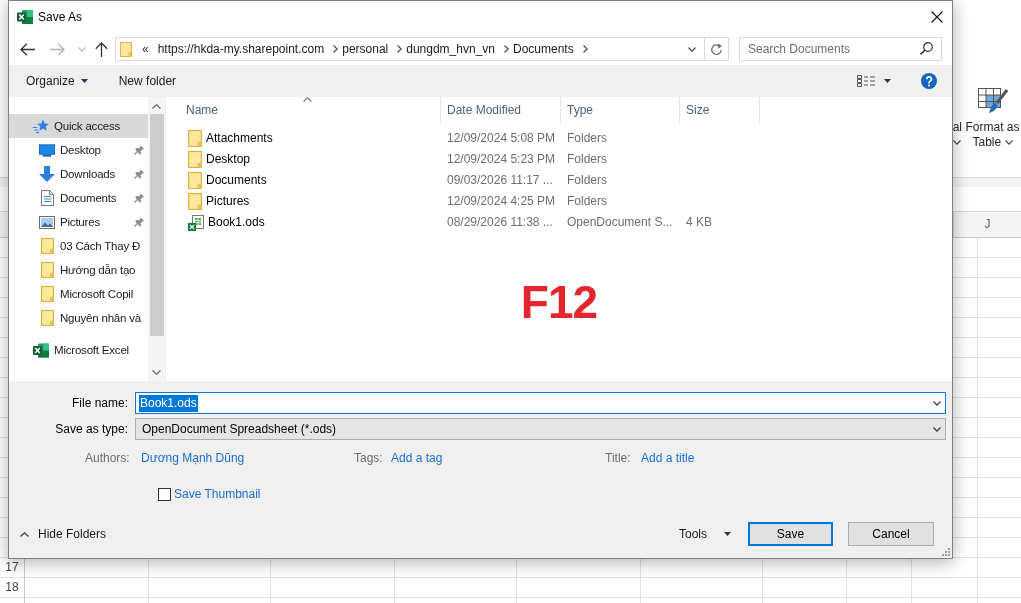 Image resolution: width=1021 pixels, height=603 pixels. I want to click on file-name: Documents, so click(236, 180).